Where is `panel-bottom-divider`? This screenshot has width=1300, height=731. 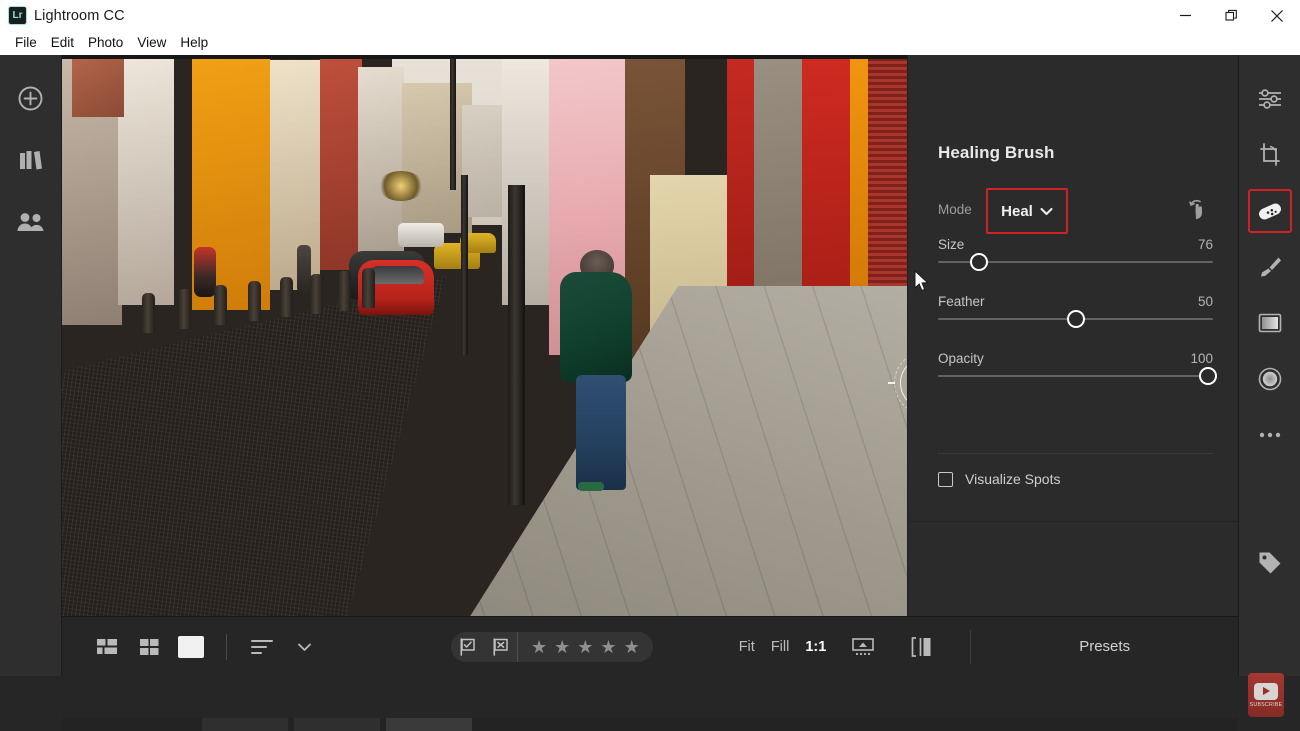
panel-bottom-divider is located at coordinates (1073, 521).